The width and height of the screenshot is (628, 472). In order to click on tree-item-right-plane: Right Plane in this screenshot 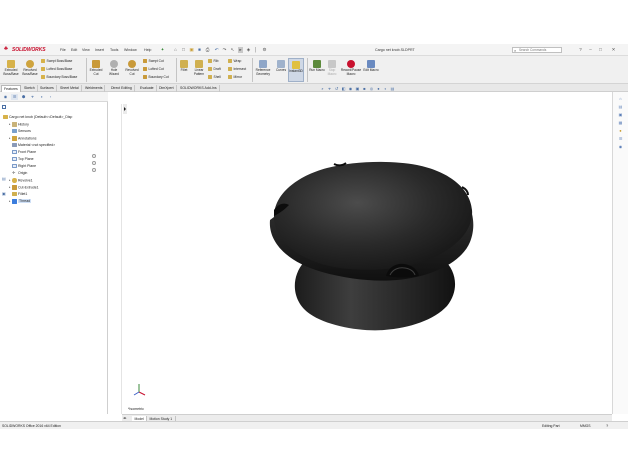, I will do `click(24, 166)`.